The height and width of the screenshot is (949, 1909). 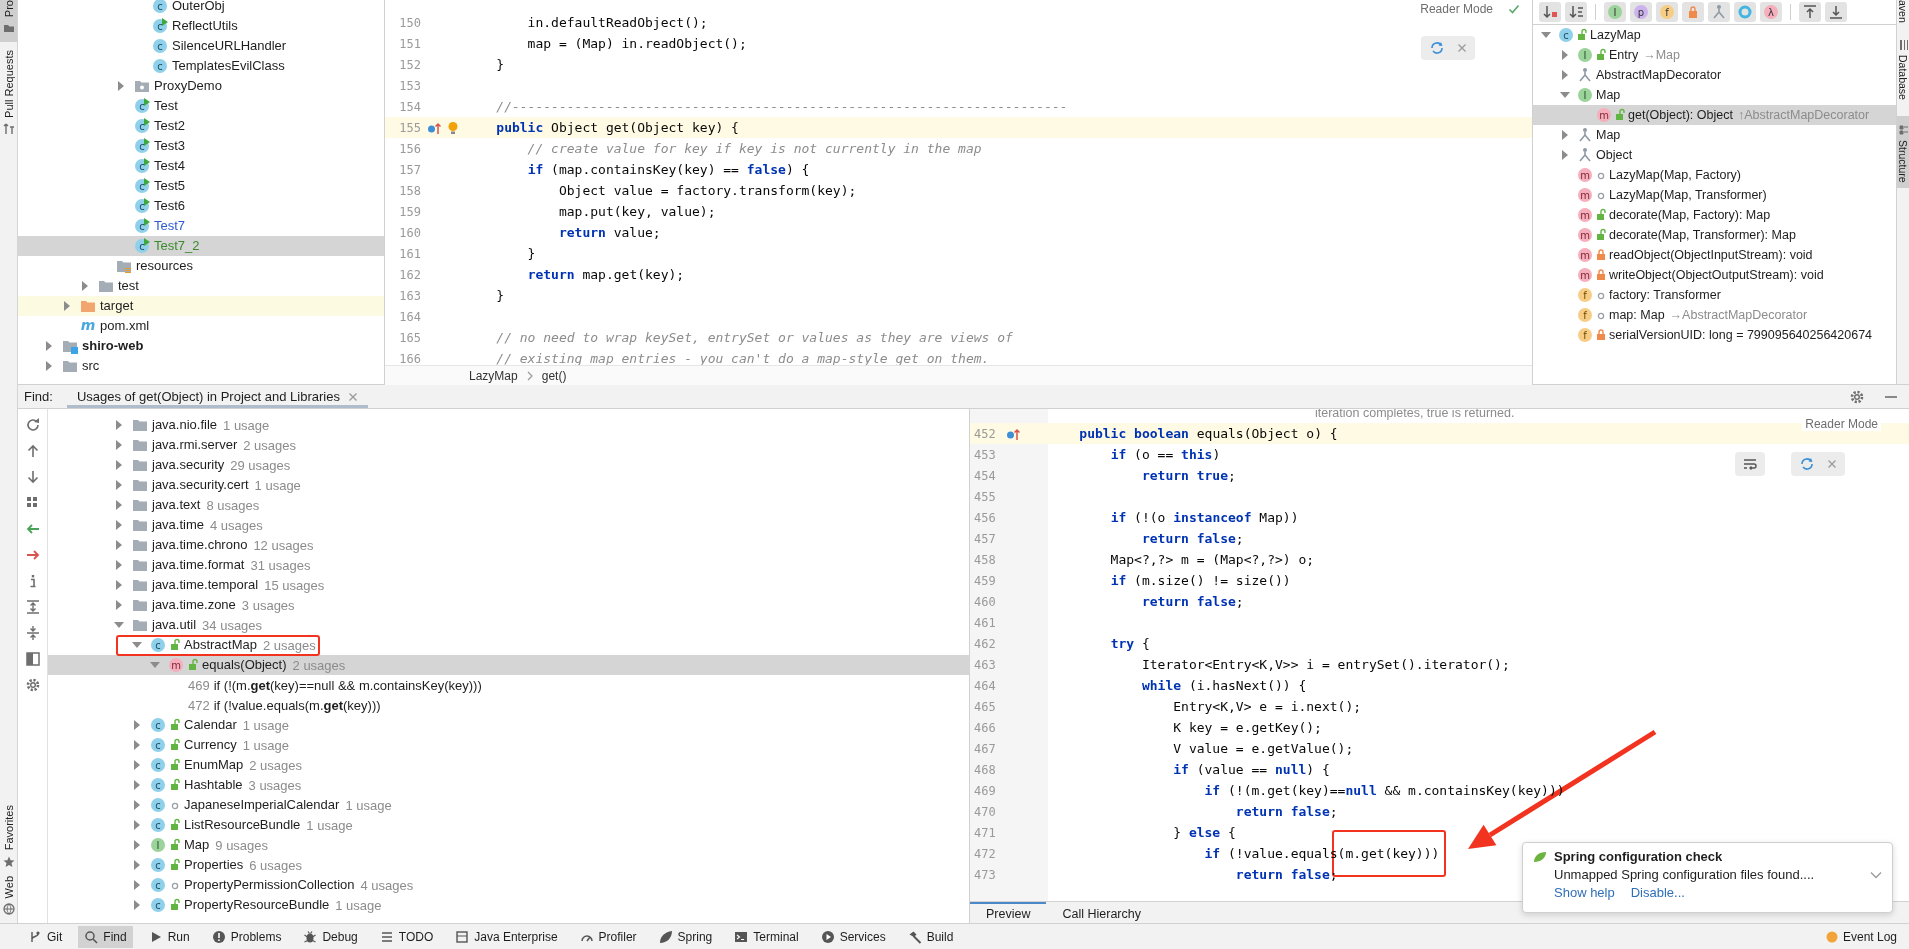 What do you see at coordinates (8, 899) in the screenshot?
I see `tool-window-tab: Web` at bounding box center [8, 899].